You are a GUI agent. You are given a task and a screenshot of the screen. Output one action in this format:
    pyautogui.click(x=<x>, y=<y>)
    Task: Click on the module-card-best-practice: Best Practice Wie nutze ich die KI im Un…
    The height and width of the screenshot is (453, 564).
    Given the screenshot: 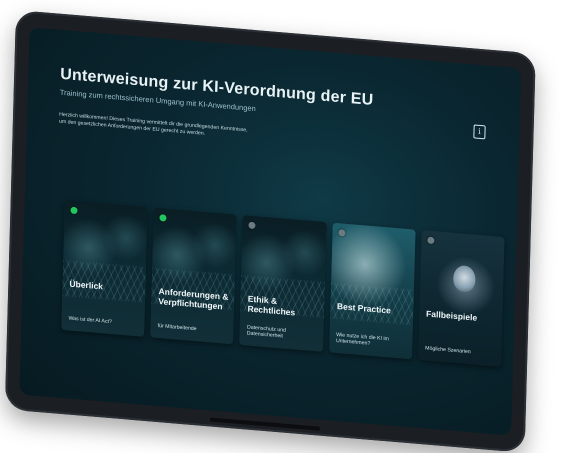 What is the action you would take?
    pyautogui.click(x=372, y=291)
    